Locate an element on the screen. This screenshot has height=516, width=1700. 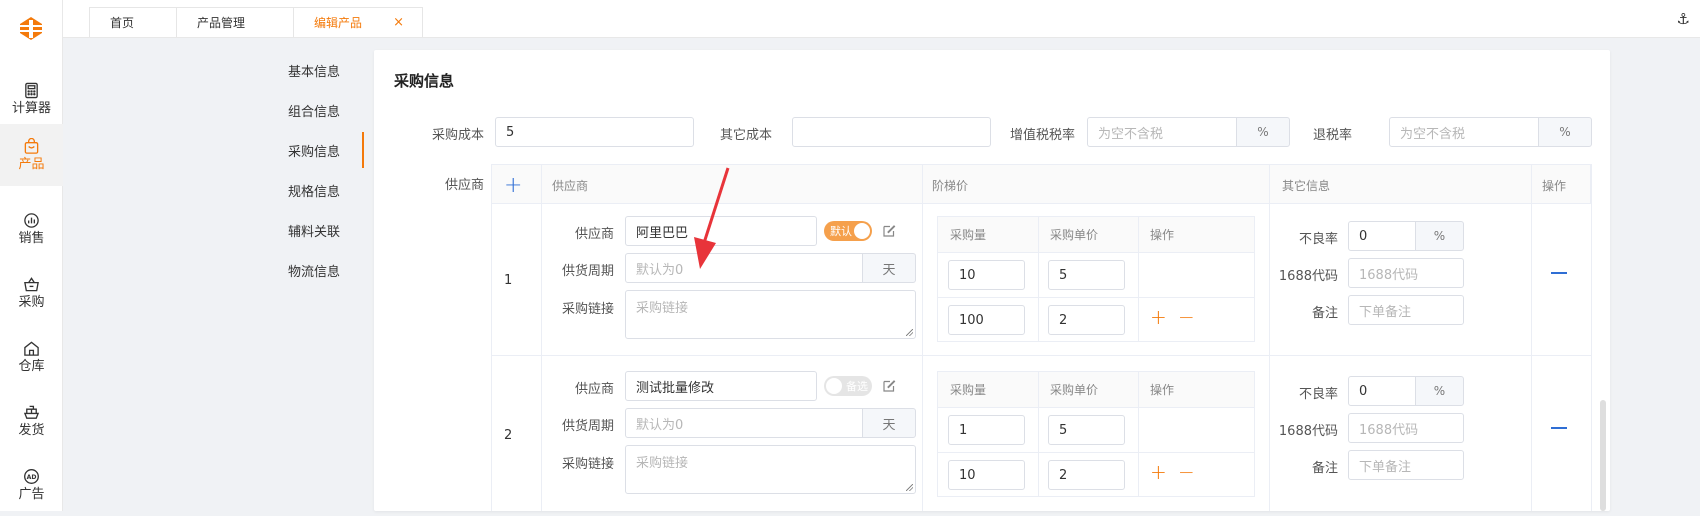
sidebar-item-calculator: 计算器 is located at coordinates (31, 99).